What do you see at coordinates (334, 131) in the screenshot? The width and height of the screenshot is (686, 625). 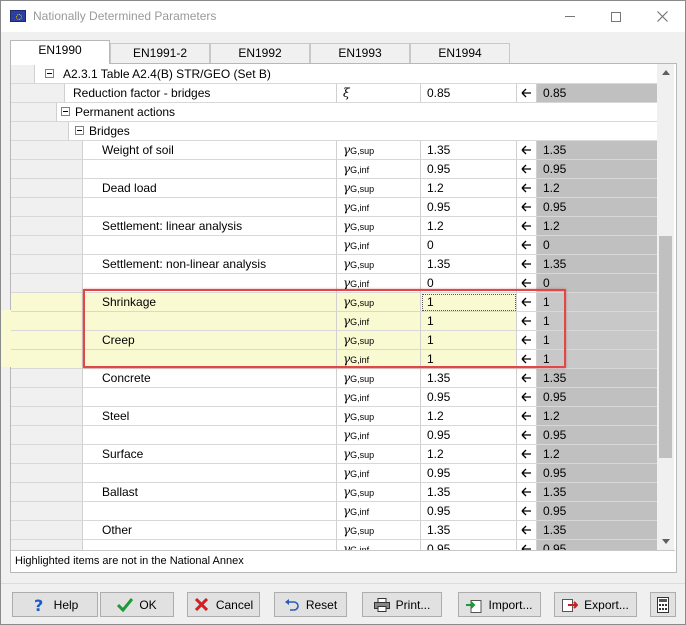 I see `grid-row-bridges: Bridges` at bounding box center [334, 131].